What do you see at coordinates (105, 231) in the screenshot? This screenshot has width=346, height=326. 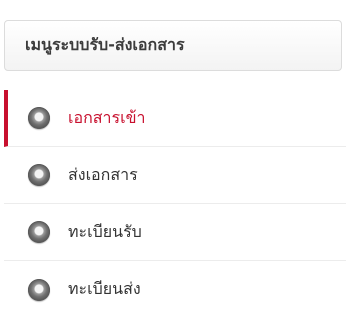 I see `menu-item-label: ทะเบียนรับ` at bounding box center [105, 231].